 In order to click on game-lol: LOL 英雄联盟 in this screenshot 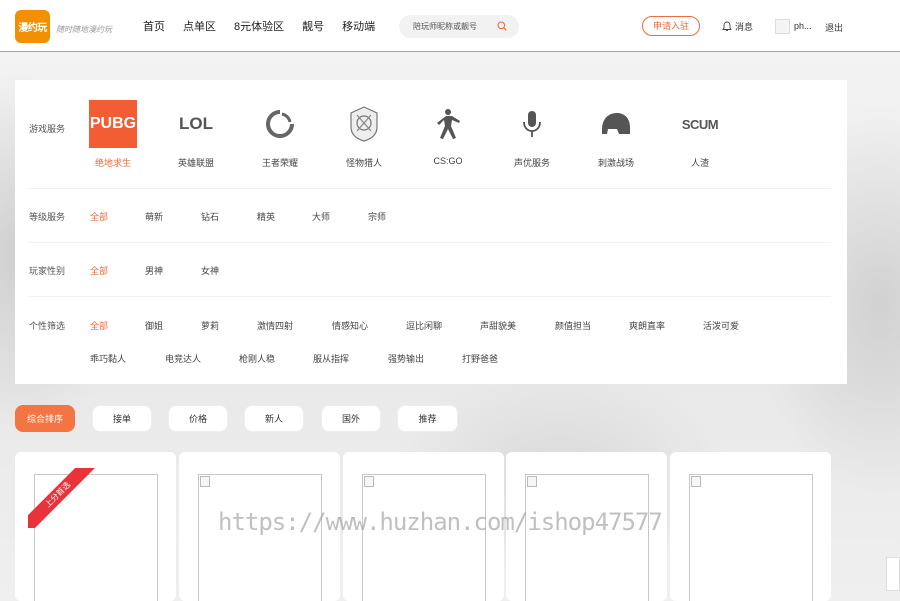, I will do `click(196, 134)`.